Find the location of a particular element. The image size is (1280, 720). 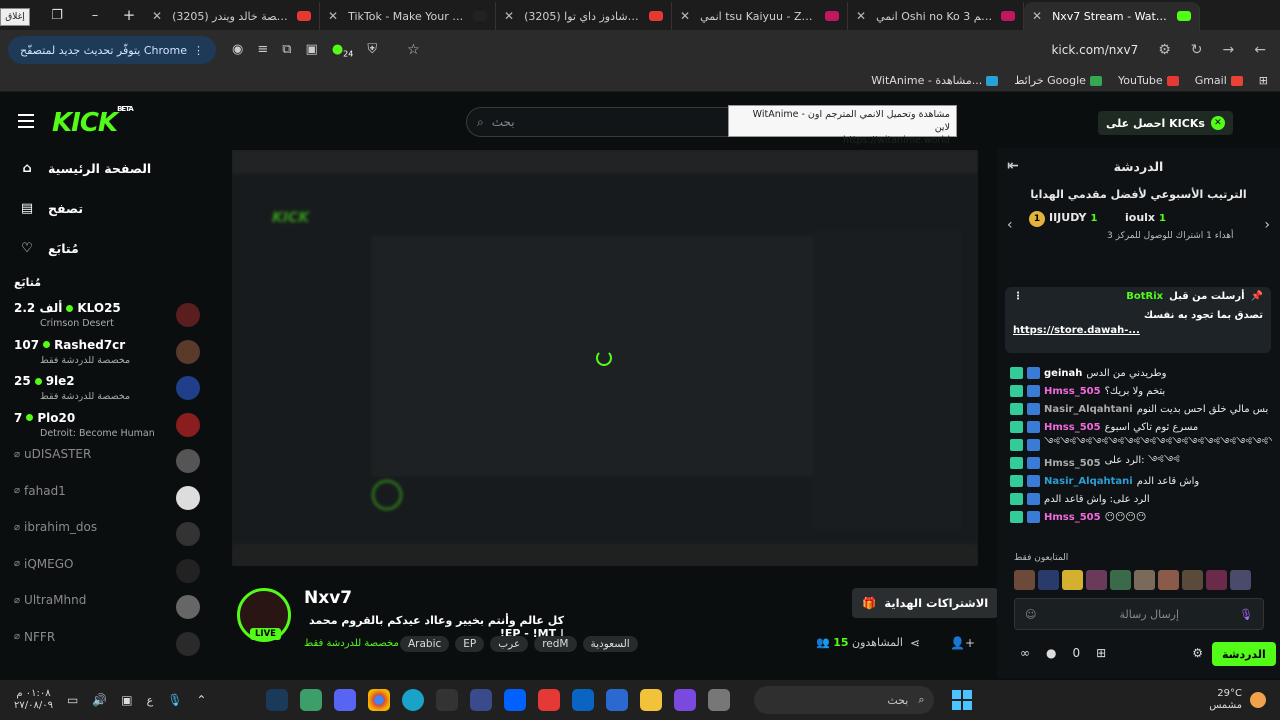

followed-channel: 7 Plo20 Detroit: Become Human is located at coordinates (106, 425).